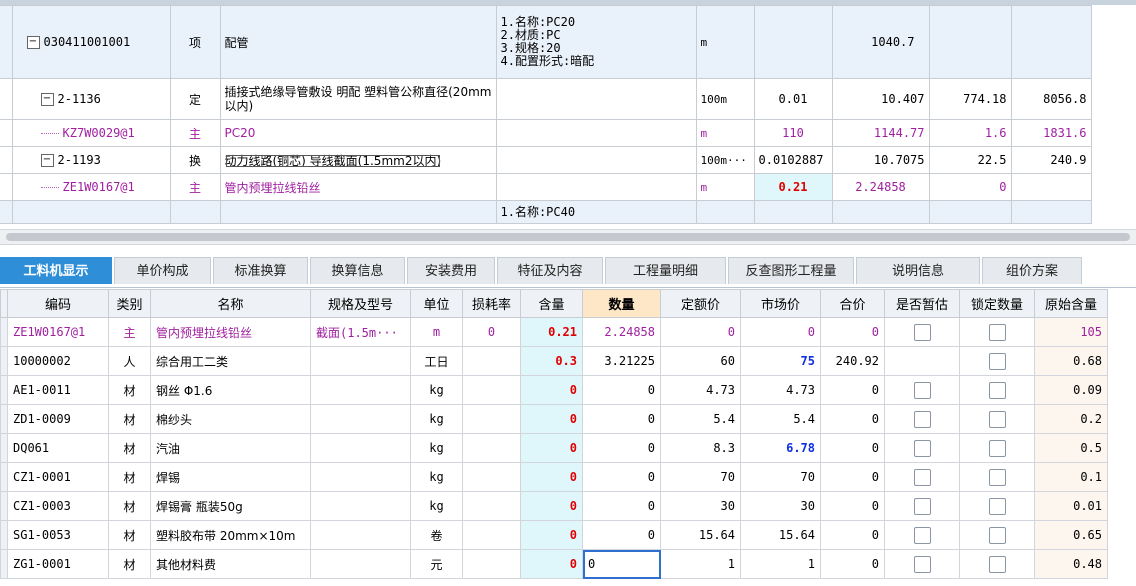  I want to click on item-content-cell: 0.0102887, so click(793, 160).